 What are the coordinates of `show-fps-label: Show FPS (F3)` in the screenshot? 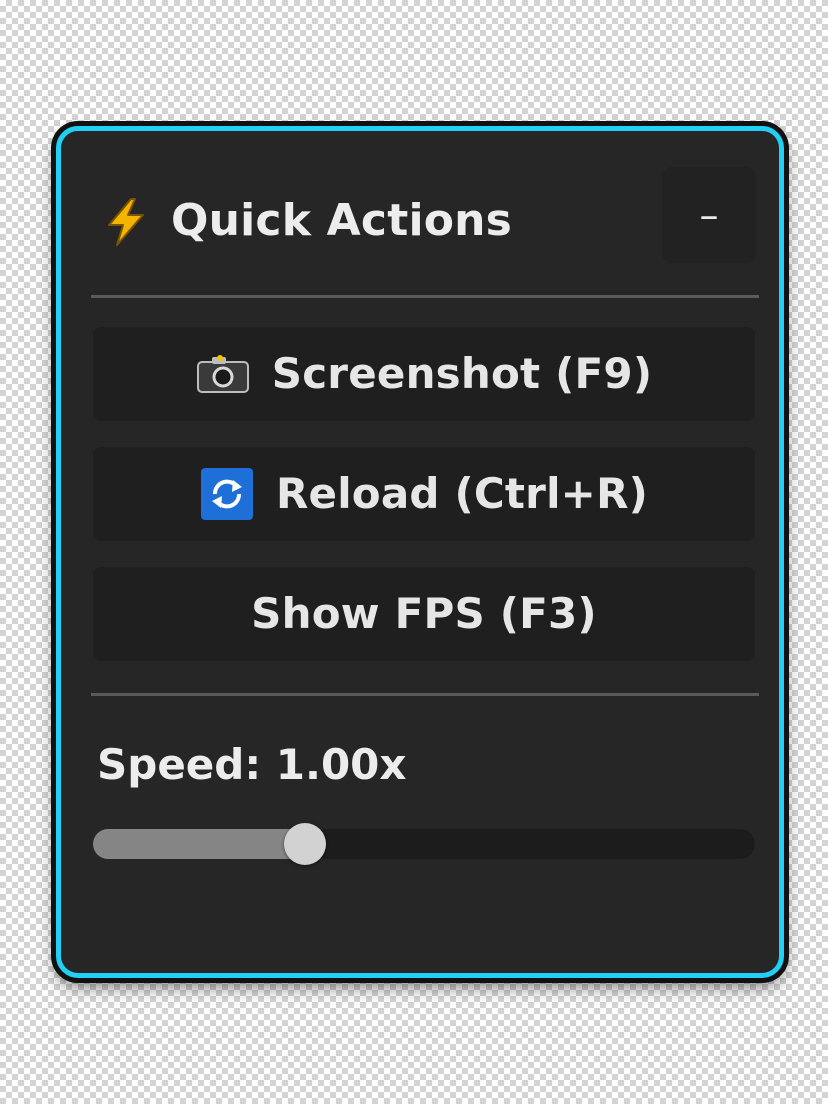 It's located at (424, 613).